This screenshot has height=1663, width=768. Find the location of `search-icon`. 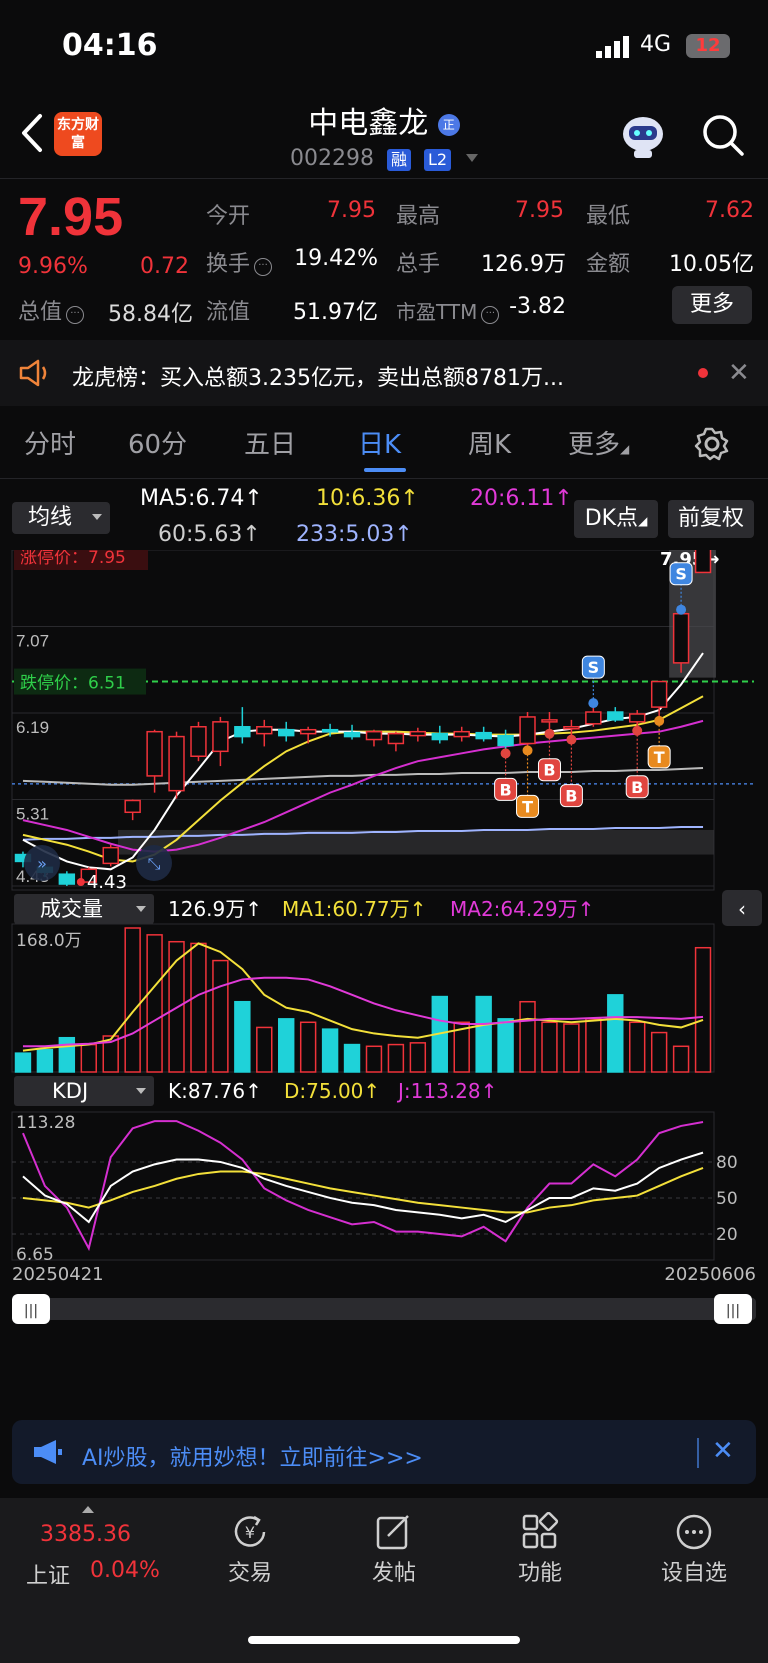

search-icon is located at coordinates (723, 135).